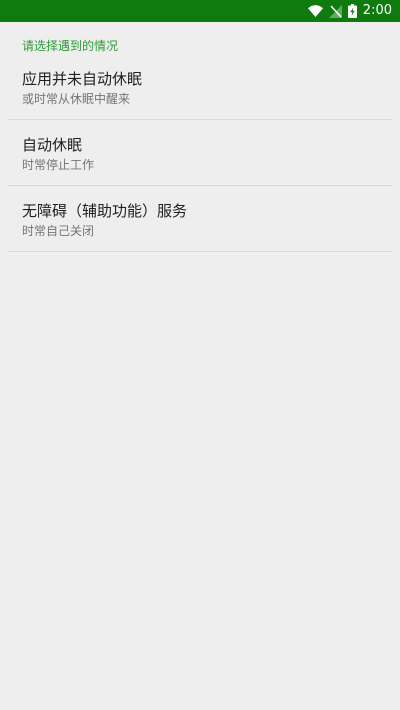  Describe the element at coordinates (70, 46) in the screenshot. I see `section-header: 请选择遇到的情况` at that location.